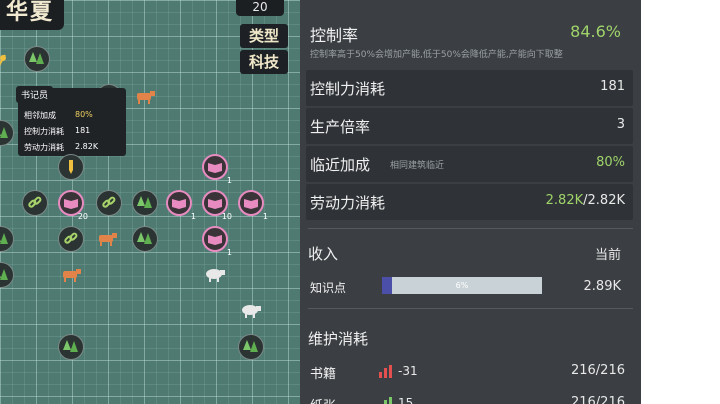 The image size is (720, 404). What do you see at coordinates (564, 200) in the screenshot?
I see `labor-cost-current: 2.82K` at bounding box center [564, 200].